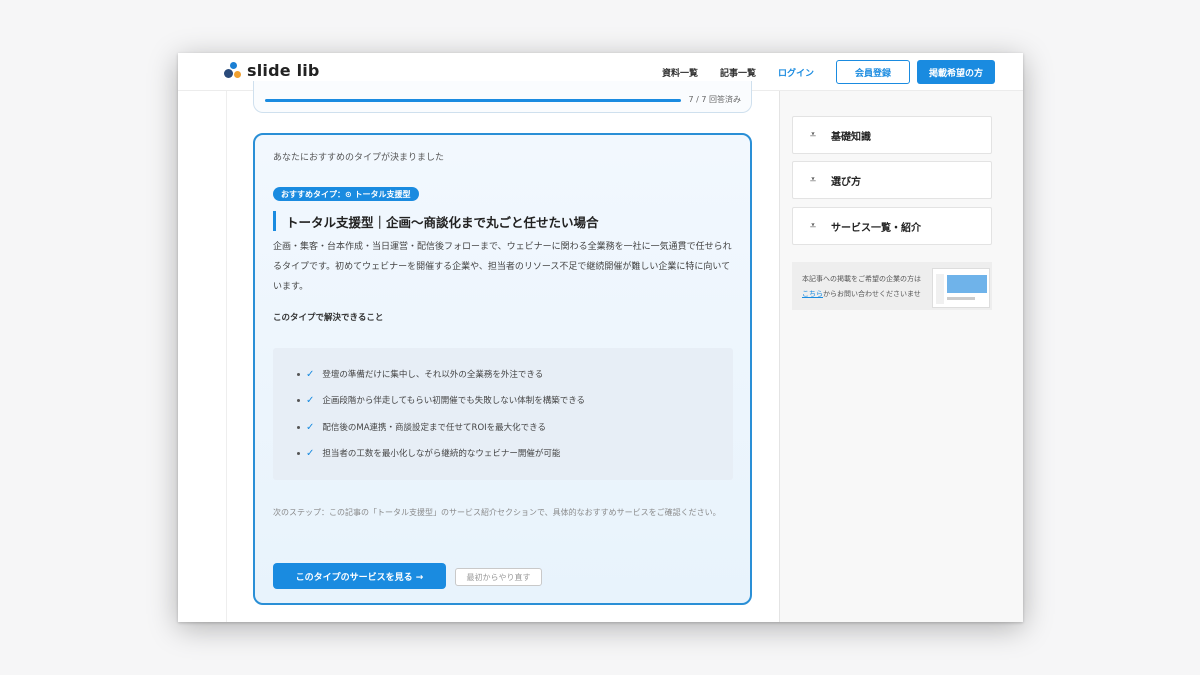  What do you see at coordinates (359, 576) in the screenshot?
I see `view-services-button: このタイプのサービスを見る →` at bounding box center [359, 576].